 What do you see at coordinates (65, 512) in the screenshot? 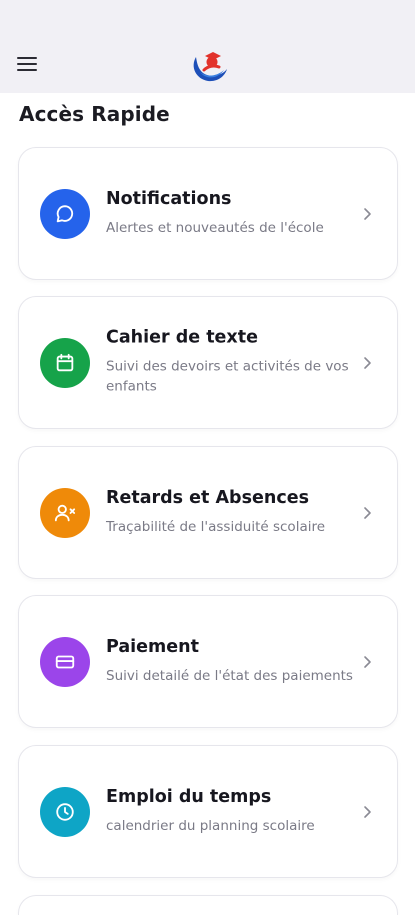
I see `user-x-icon` at bounding box center [65, 512].